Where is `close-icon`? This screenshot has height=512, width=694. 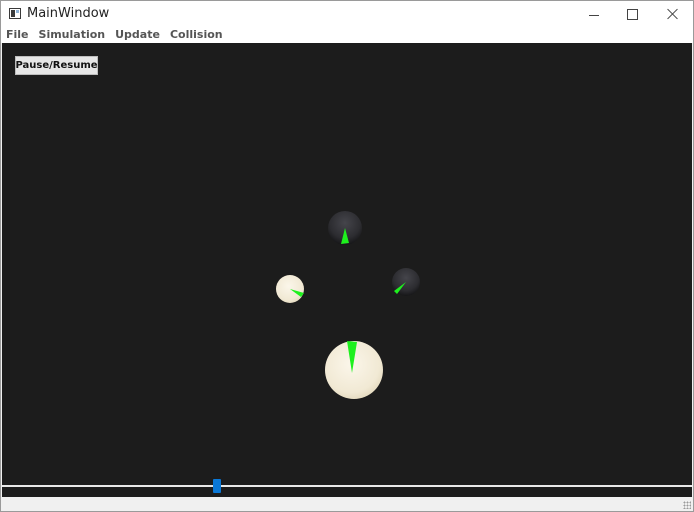 close-icon is located at coordinates (673, 14).